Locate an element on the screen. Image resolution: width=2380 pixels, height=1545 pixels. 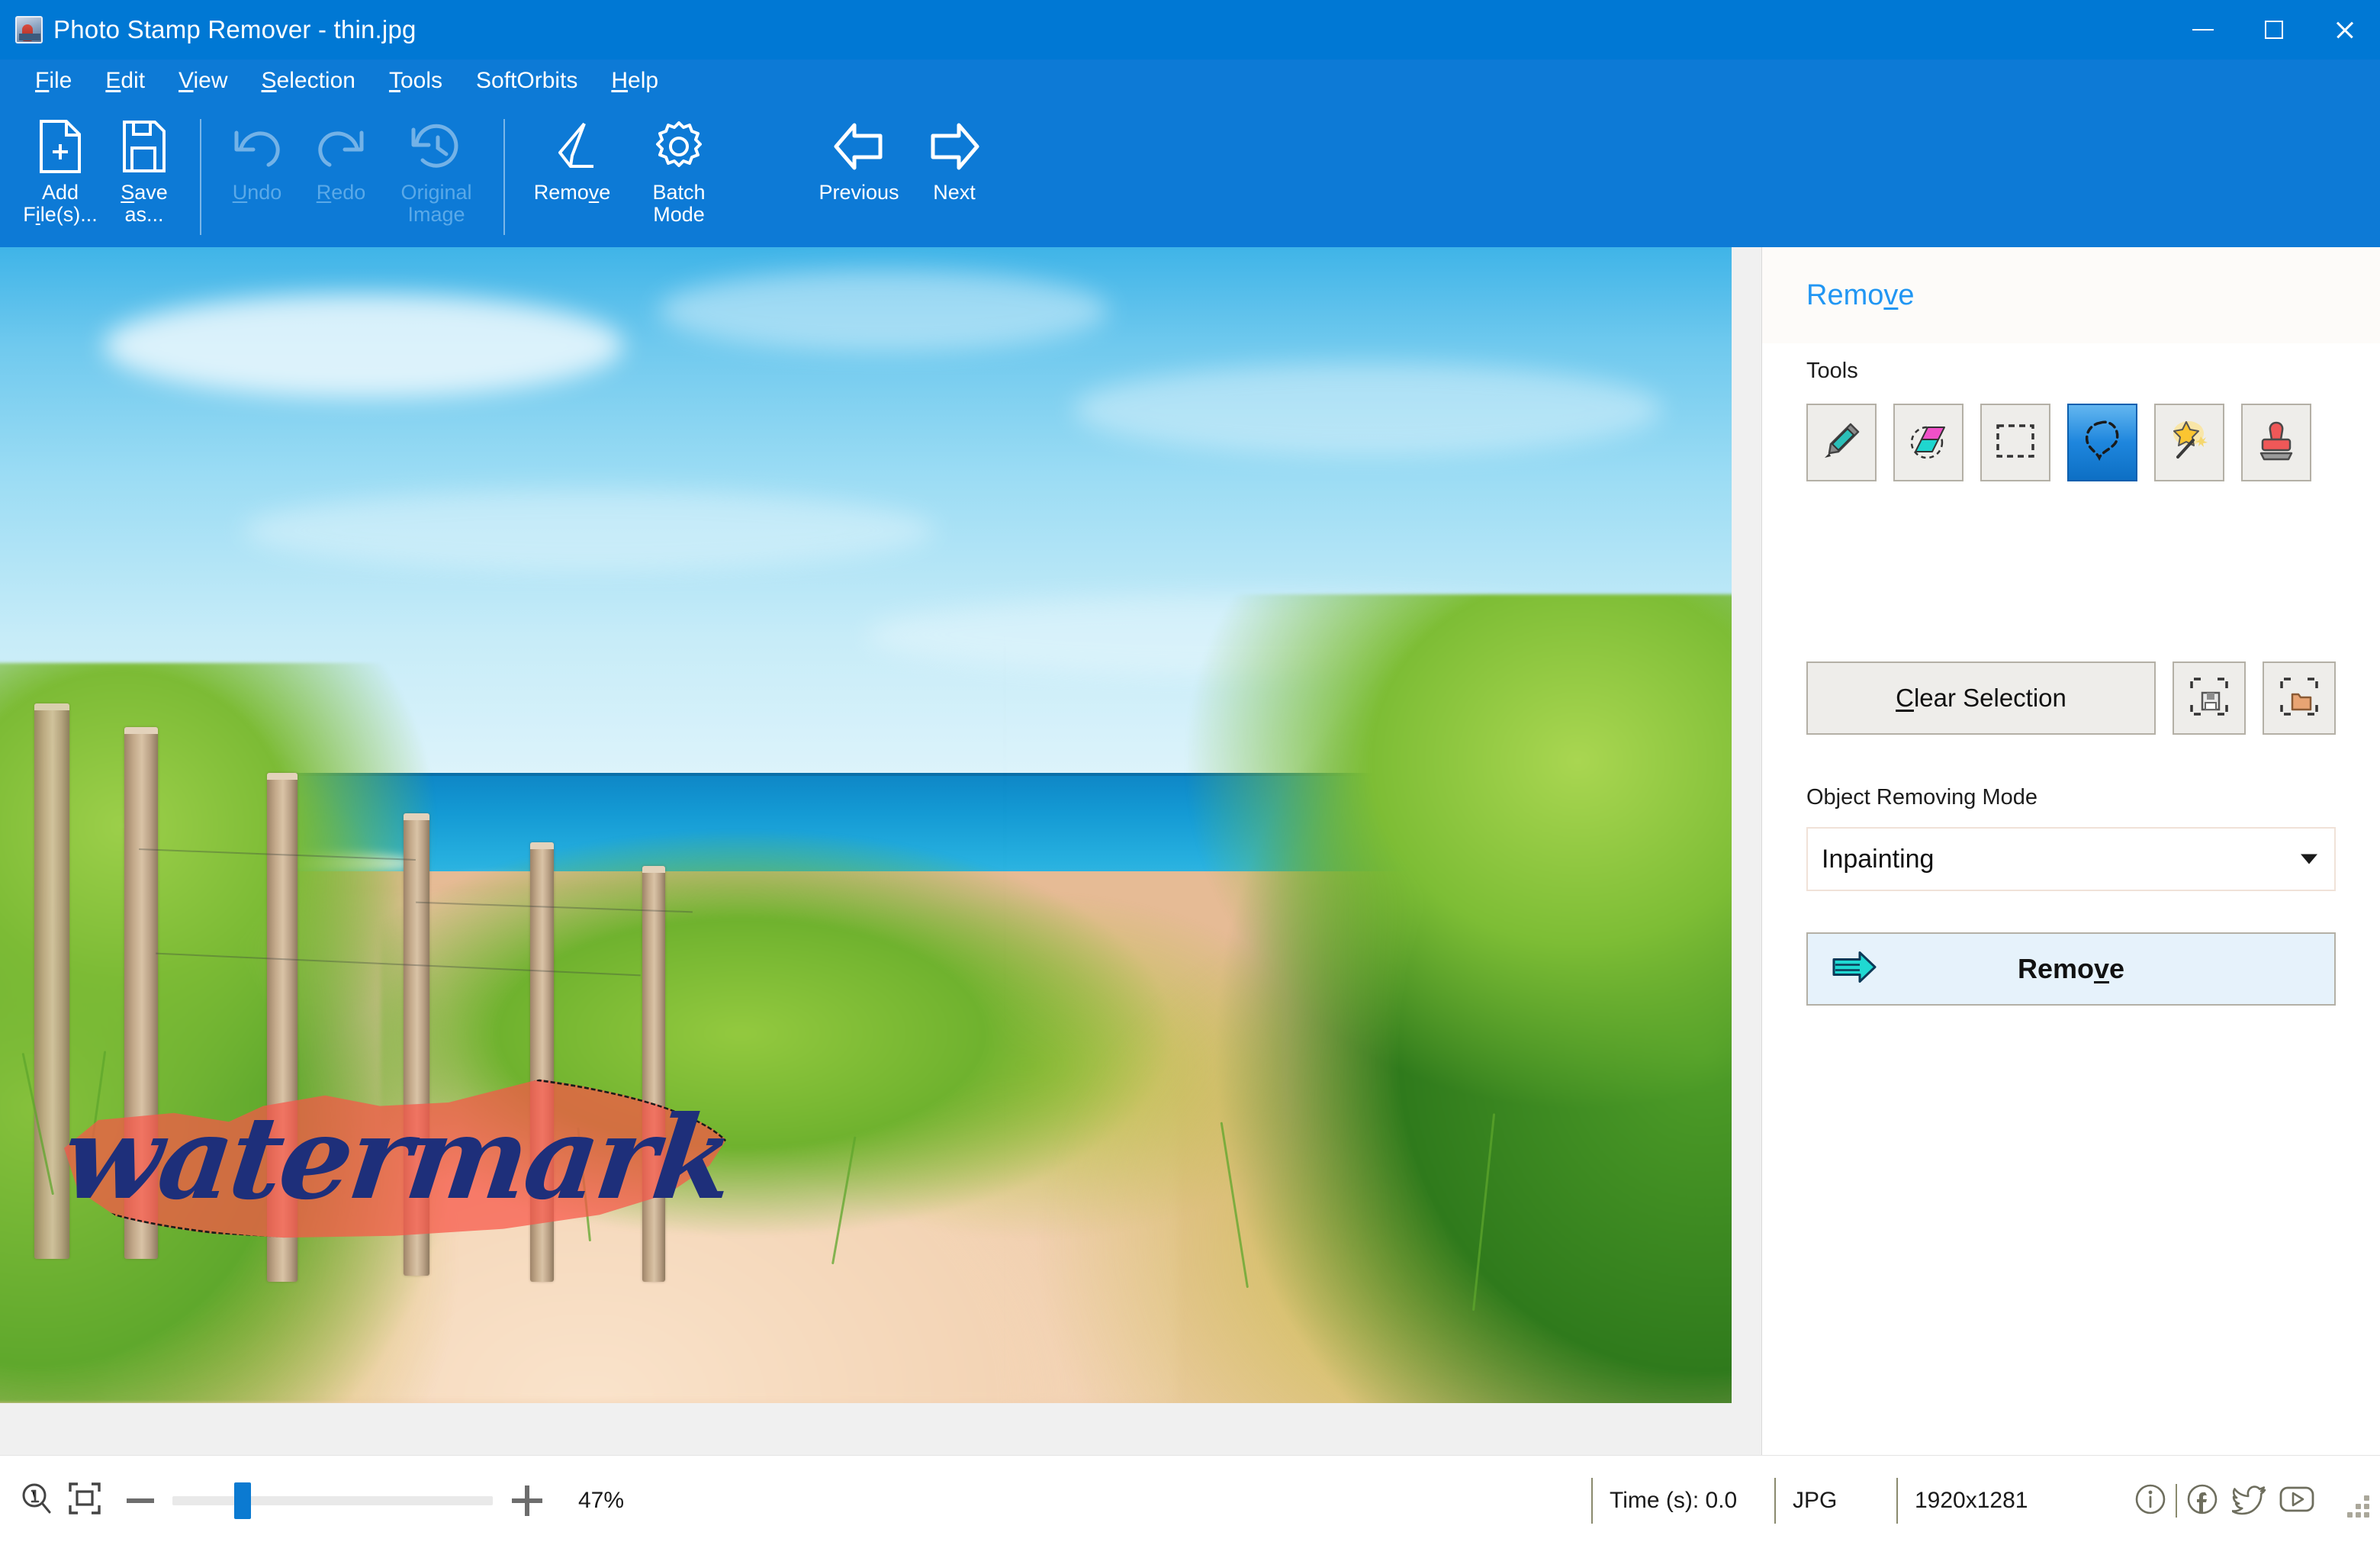
toolbar-original-image-label: Original Image is located at coordinates (436, 204).